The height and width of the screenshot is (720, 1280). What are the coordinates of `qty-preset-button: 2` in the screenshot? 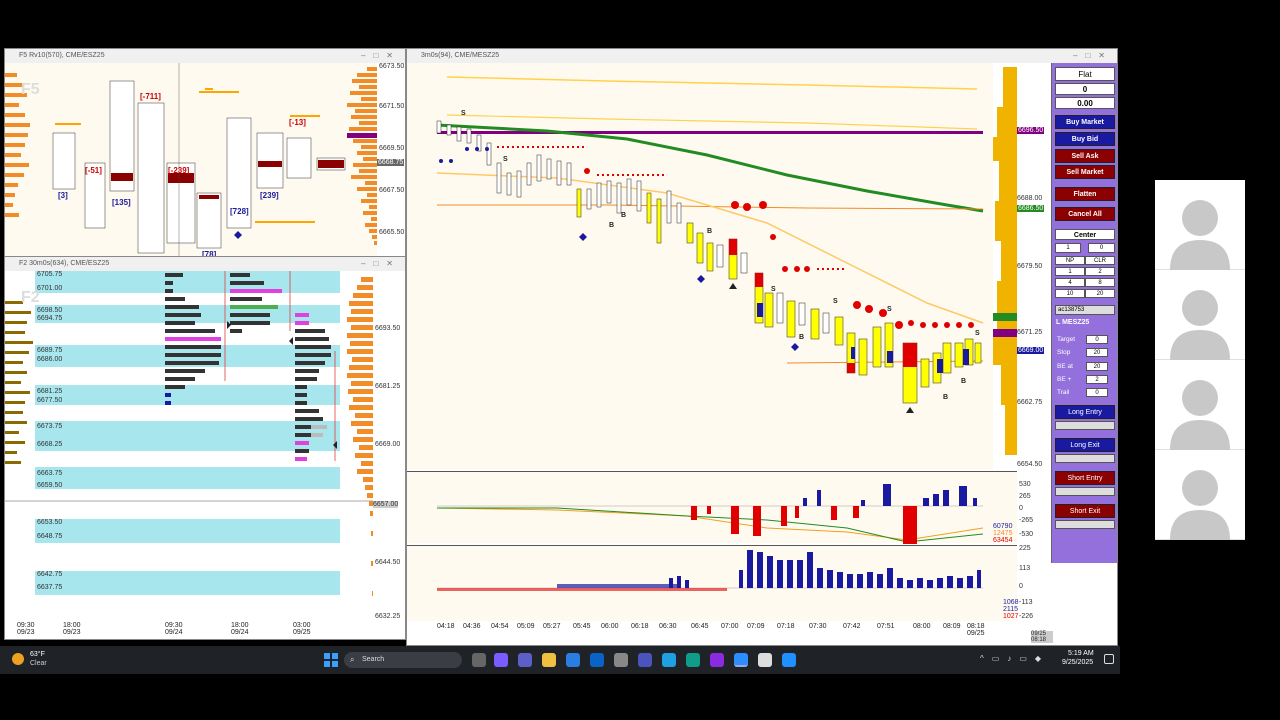 It's located at (1100, 271).